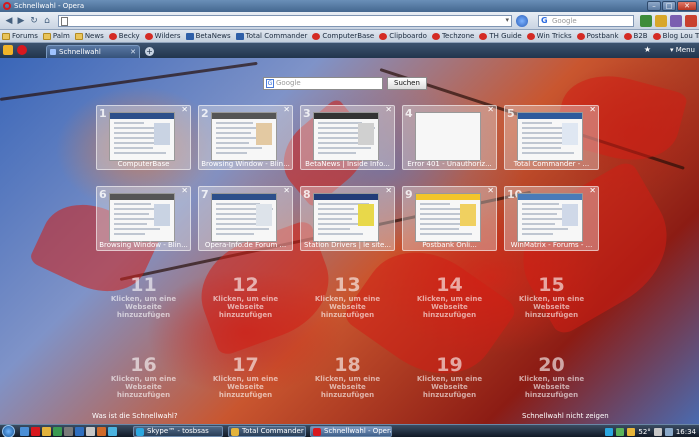  I want to click on bookmark-item: Blog Lou Trarus, so click(675, 36).